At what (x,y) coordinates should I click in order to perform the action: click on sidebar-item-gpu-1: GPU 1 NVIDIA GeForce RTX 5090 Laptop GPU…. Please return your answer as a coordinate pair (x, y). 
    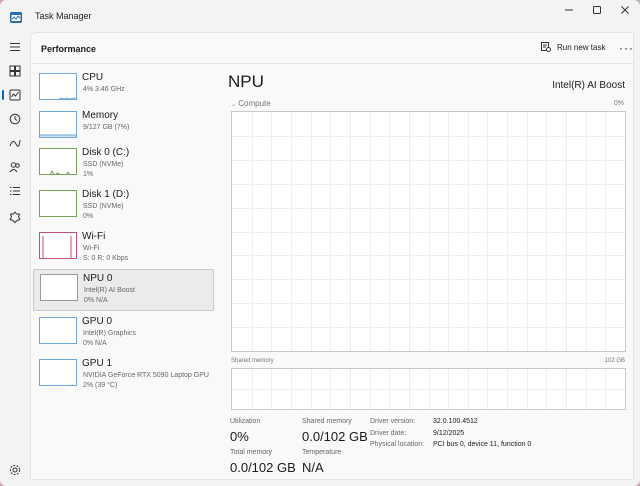
    Looking at the image, I should click on (123, 376).